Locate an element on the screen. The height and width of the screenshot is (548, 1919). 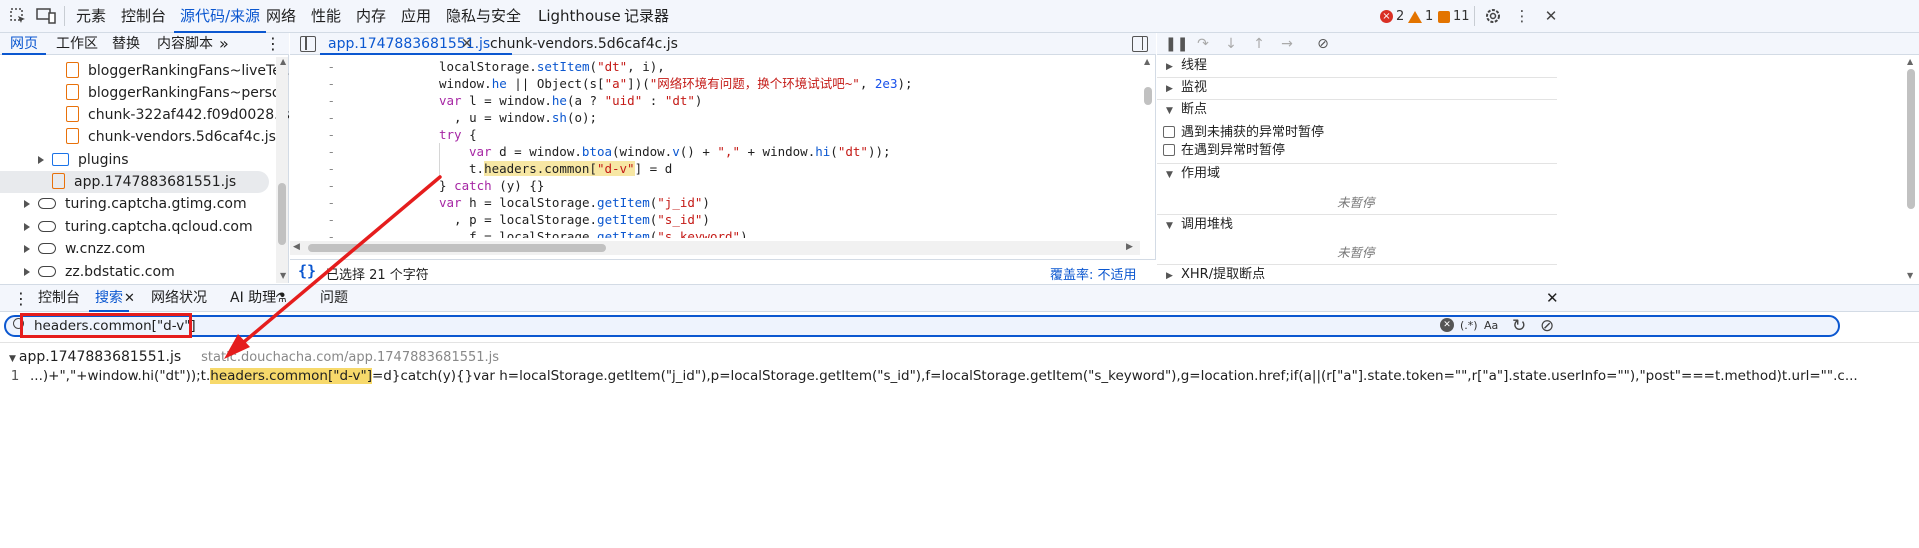
step-into-icon: ↓ is located at coordinates (1231, 44).